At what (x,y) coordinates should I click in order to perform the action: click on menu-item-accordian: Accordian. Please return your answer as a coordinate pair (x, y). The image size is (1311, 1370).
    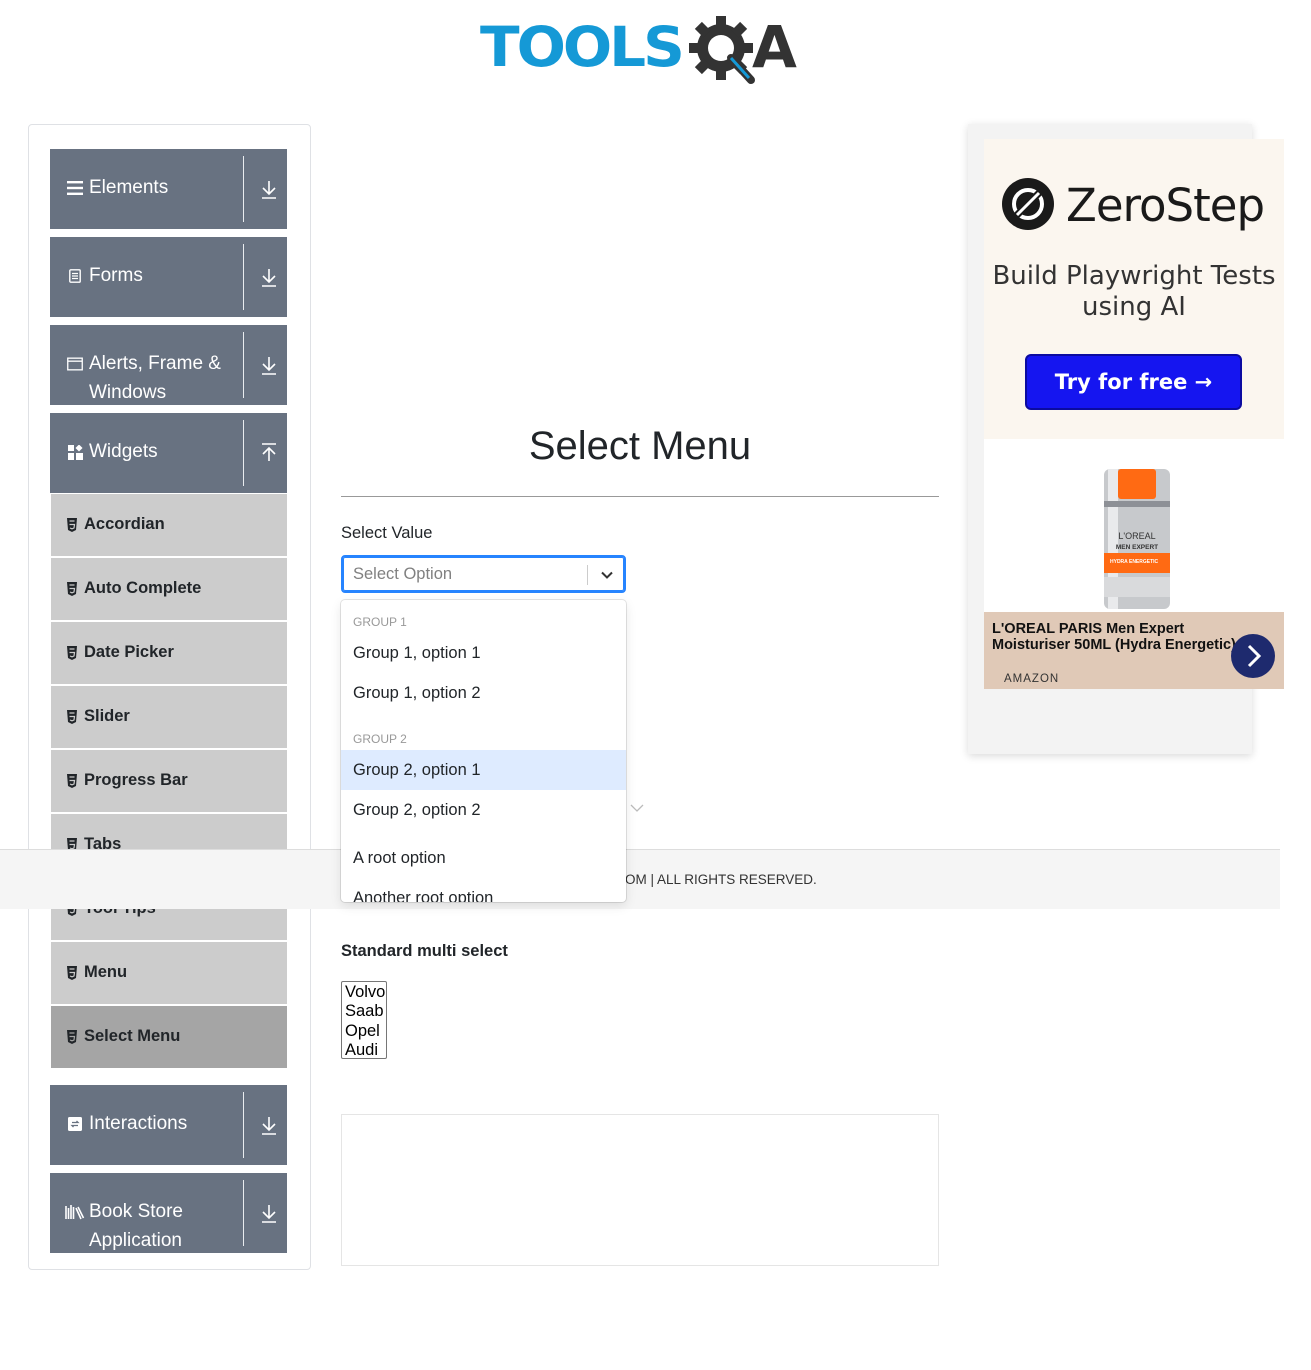
    Looking at the image, I should click on (169, 525).